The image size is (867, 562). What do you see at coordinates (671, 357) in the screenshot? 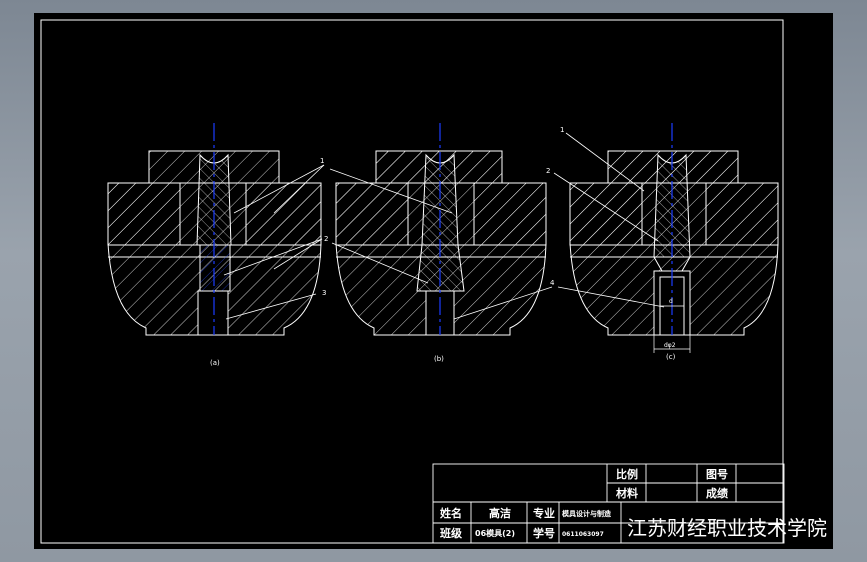
I see `view-label-c: (c)` at bounding box center [671, 357].